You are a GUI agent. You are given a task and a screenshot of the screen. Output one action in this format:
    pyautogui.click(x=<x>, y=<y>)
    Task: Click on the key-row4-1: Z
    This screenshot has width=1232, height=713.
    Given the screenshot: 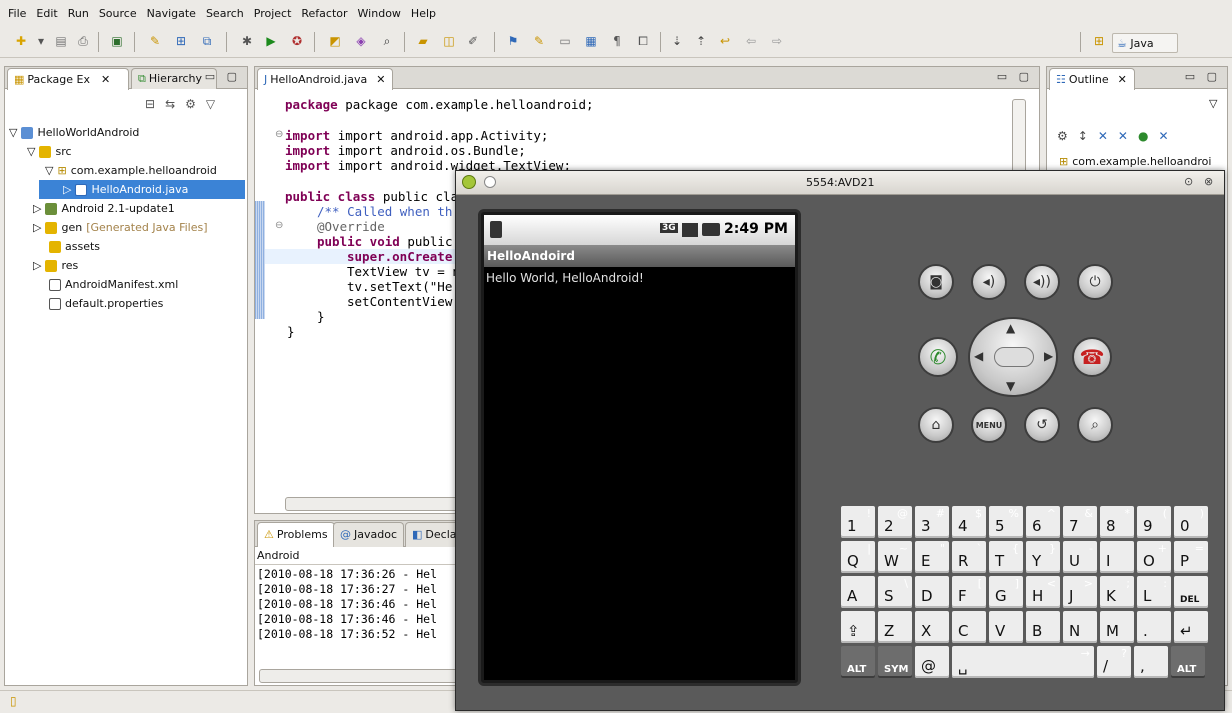 What is the action you would take?
    pyautogui.click(x=895, y=627)
    